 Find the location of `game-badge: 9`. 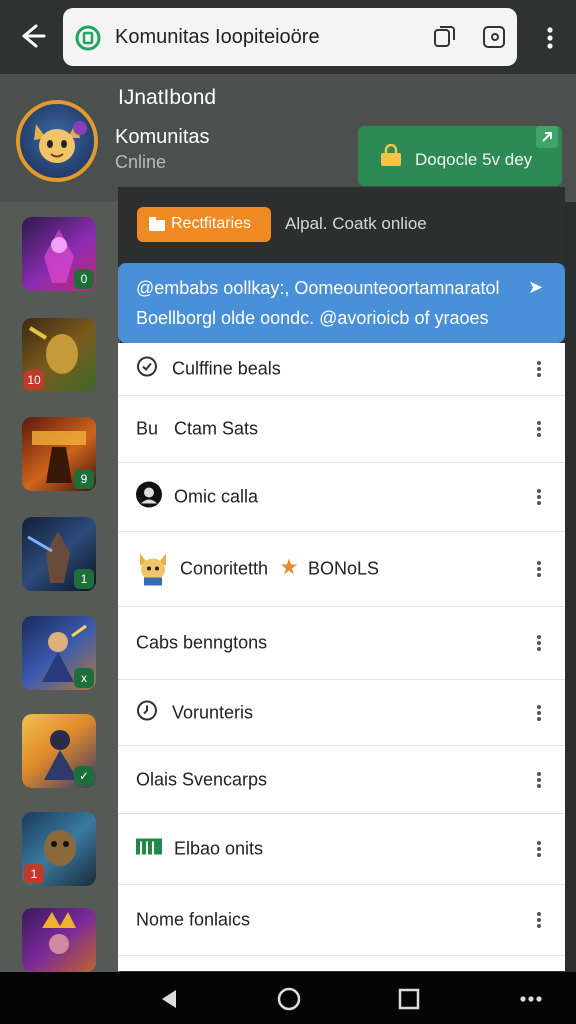

game-badge: 9 is located at coordinates (84, 479).